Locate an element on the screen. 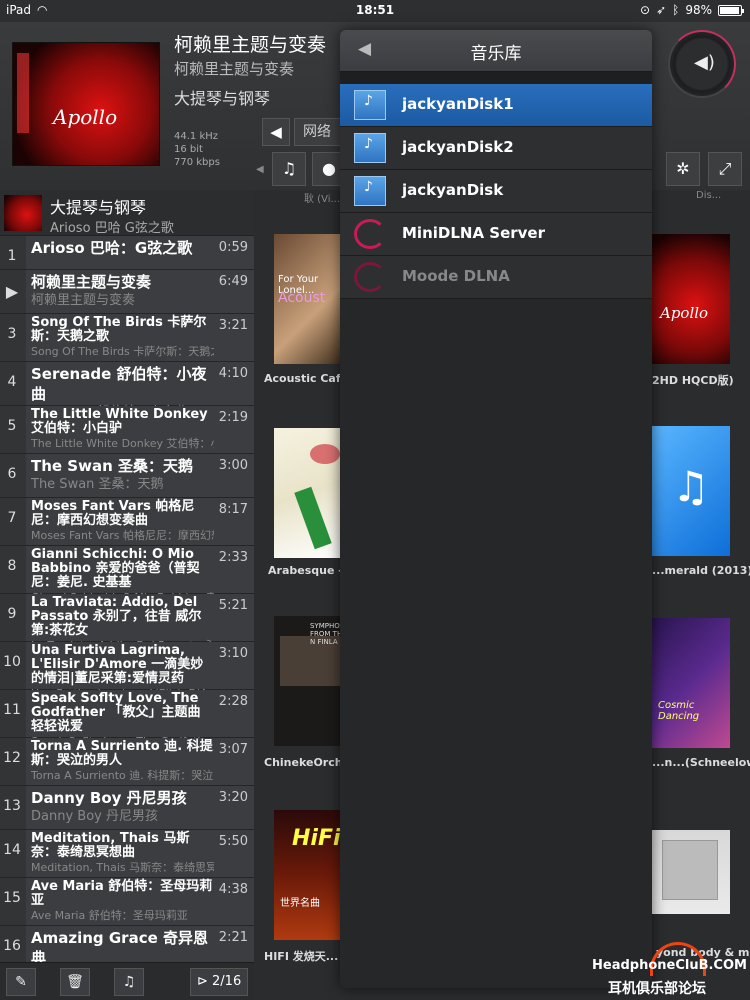  clock: 18:51 is located at coordinates (375, 10).